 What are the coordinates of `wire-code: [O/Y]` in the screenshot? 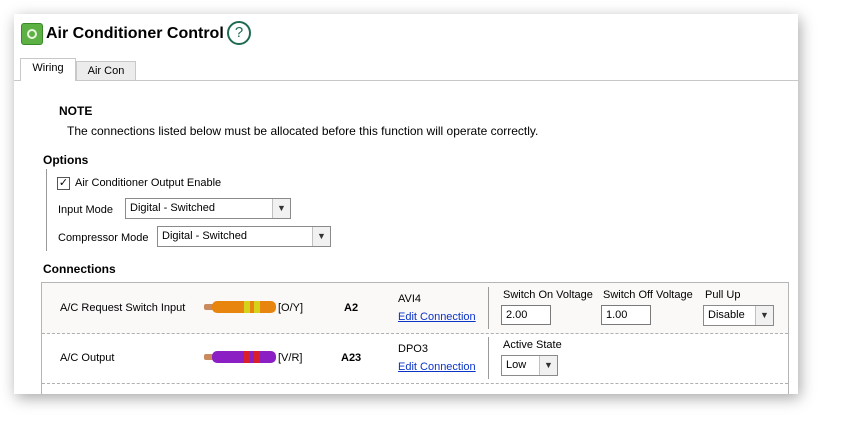 It's located at (291, 308).